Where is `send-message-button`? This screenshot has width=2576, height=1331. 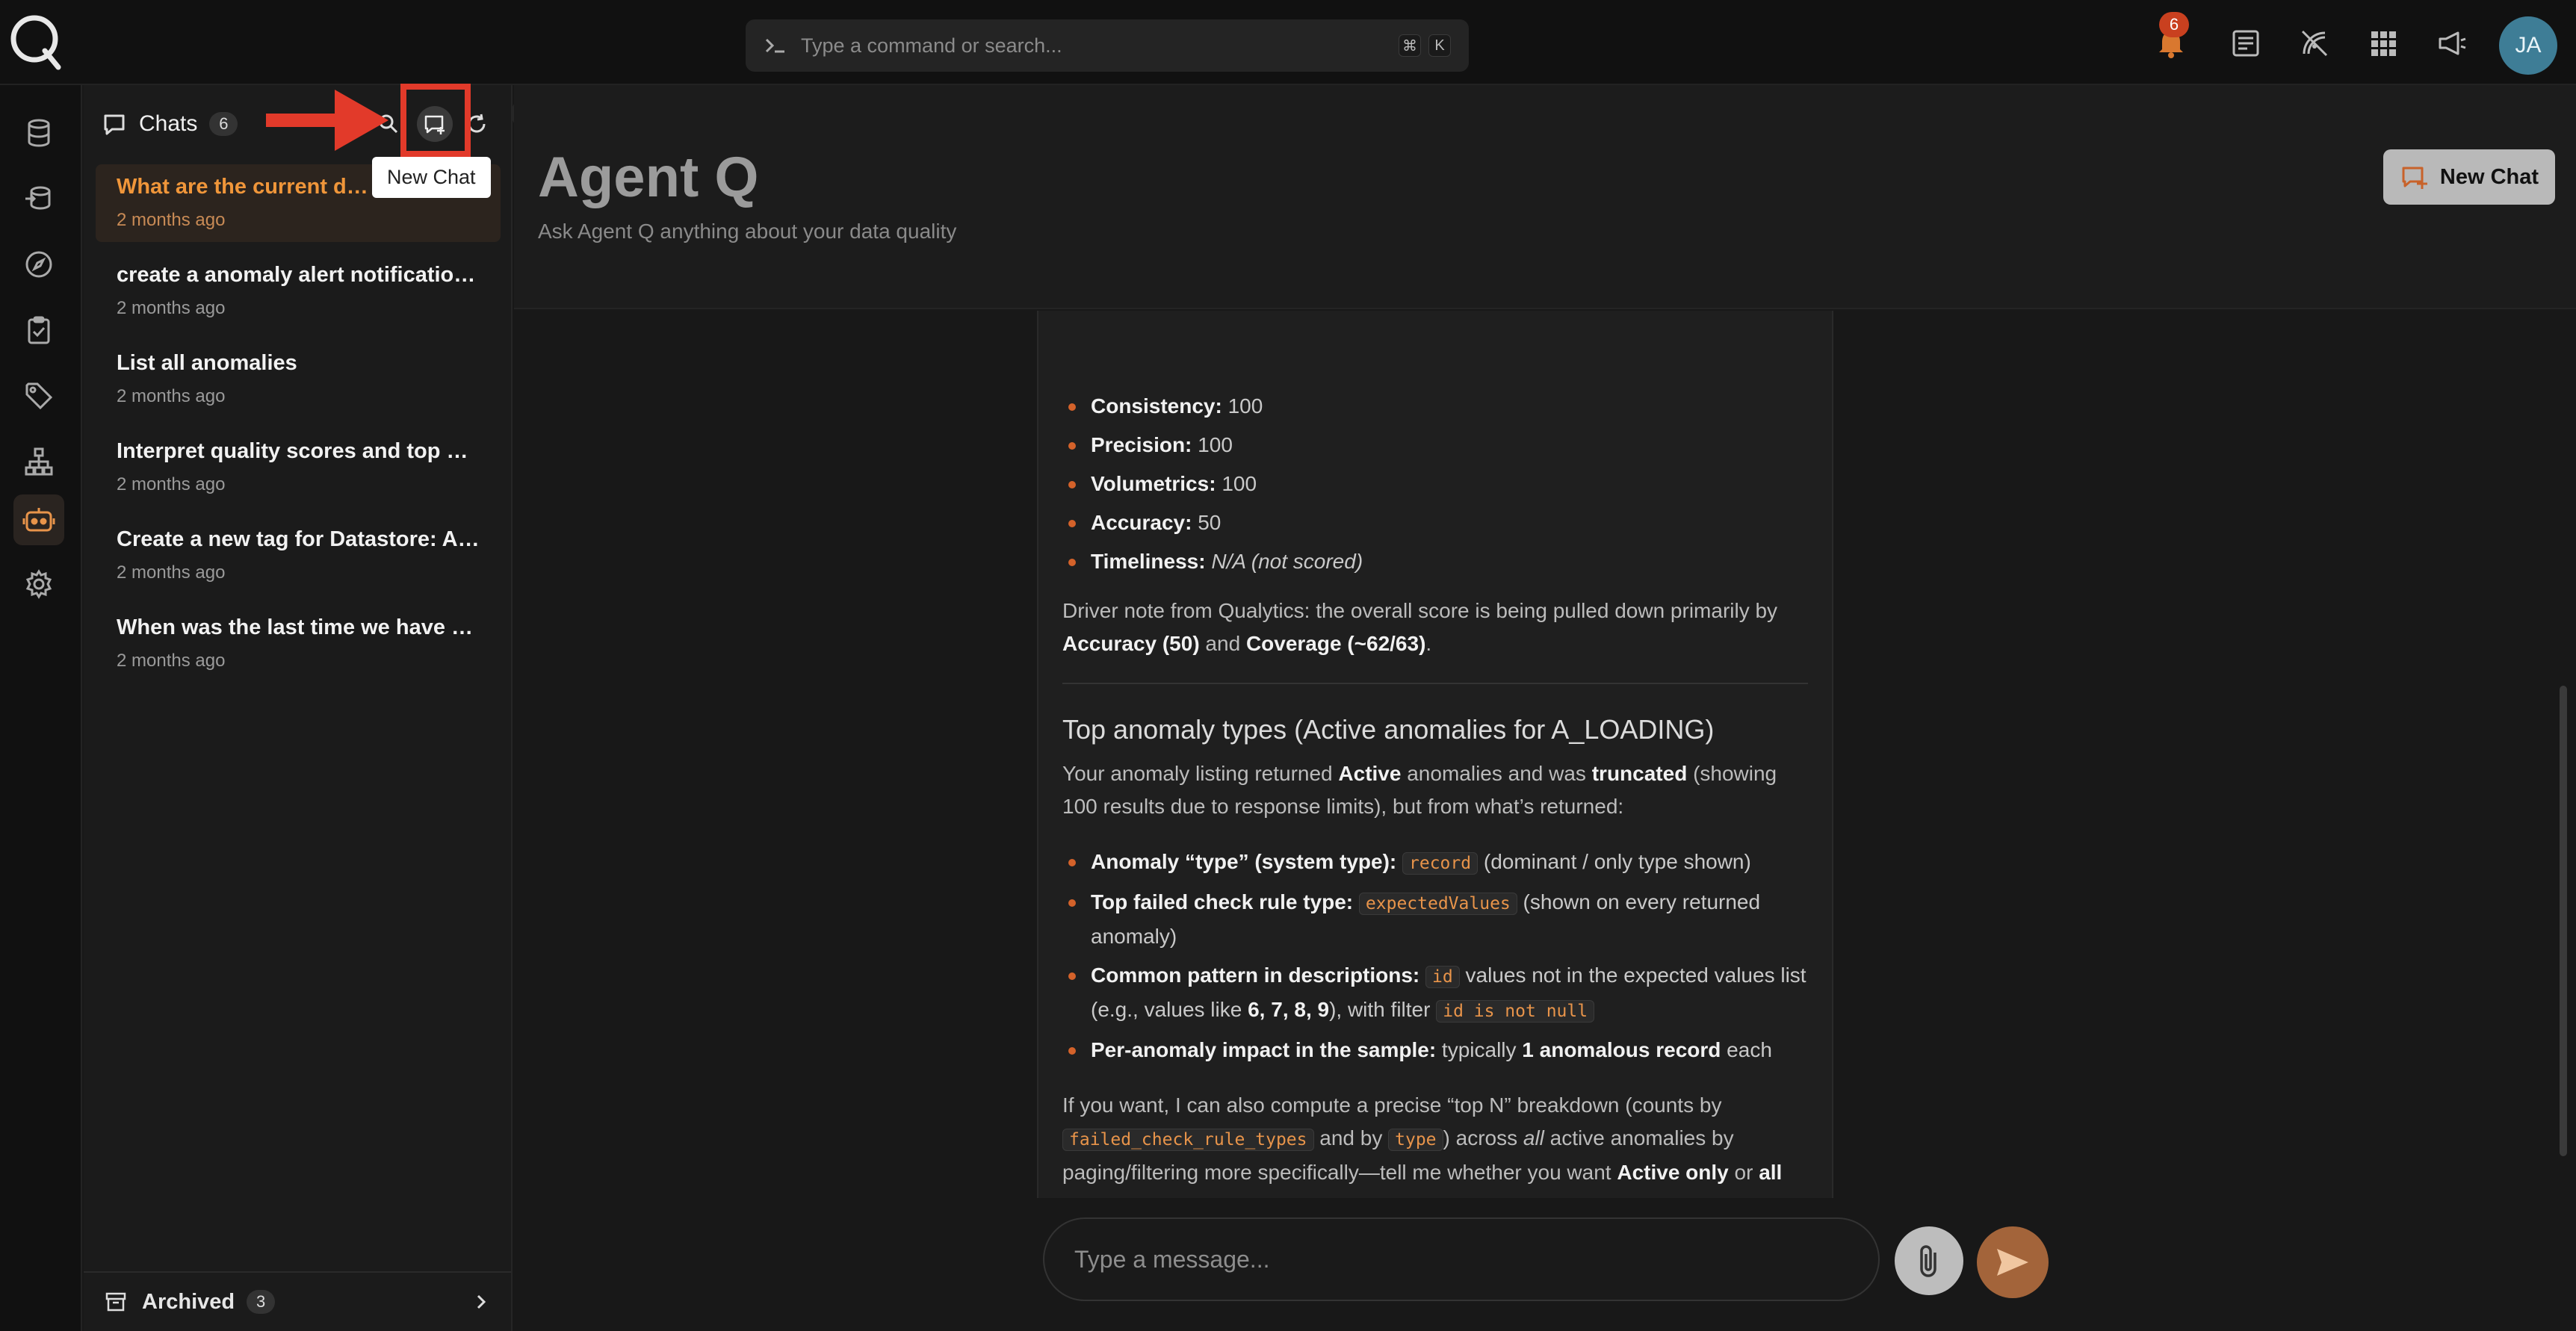 send-message-button is located at coordinates (2013, 1262).